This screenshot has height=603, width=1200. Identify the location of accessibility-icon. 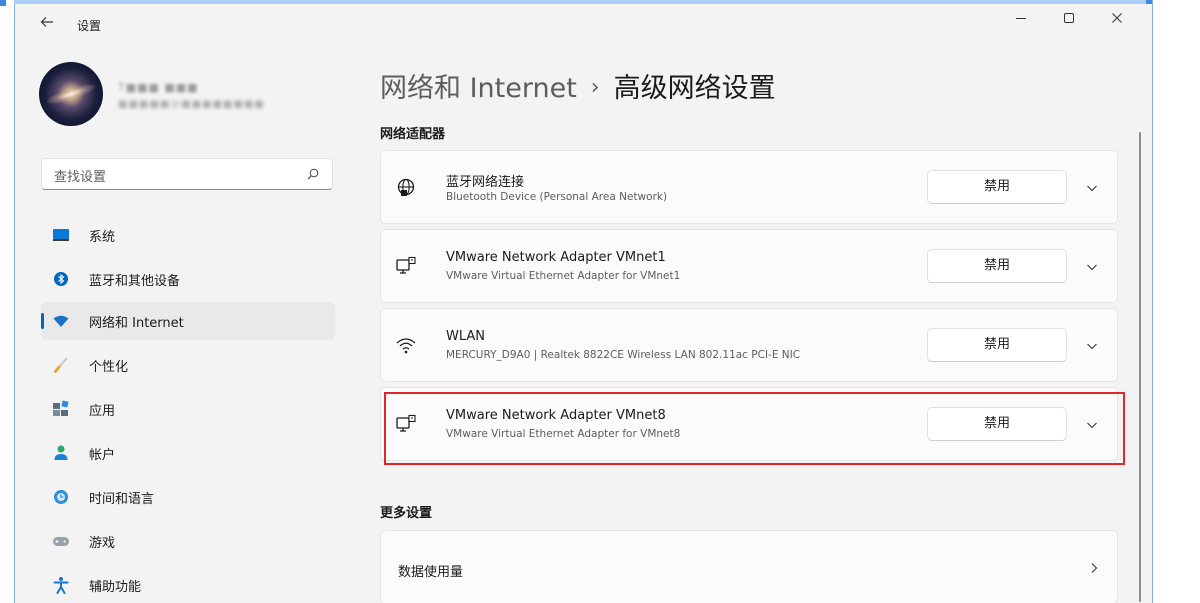
(61, 585).